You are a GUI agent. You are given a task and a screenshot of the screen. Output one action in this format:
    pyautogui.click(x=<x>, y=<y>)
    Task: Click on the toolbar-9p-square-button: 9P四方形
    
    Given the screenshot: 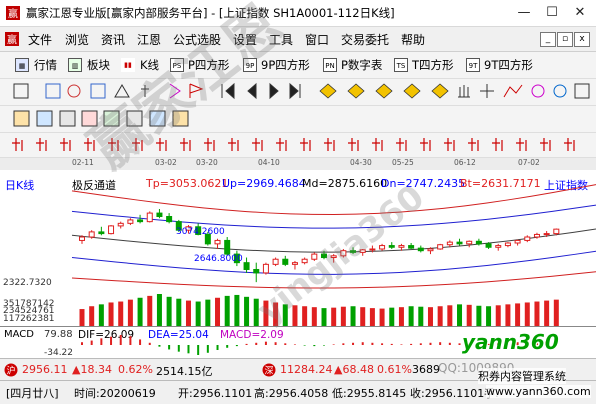 What is the action you would take?
    pyautogui.click(x=285, y=65)
    